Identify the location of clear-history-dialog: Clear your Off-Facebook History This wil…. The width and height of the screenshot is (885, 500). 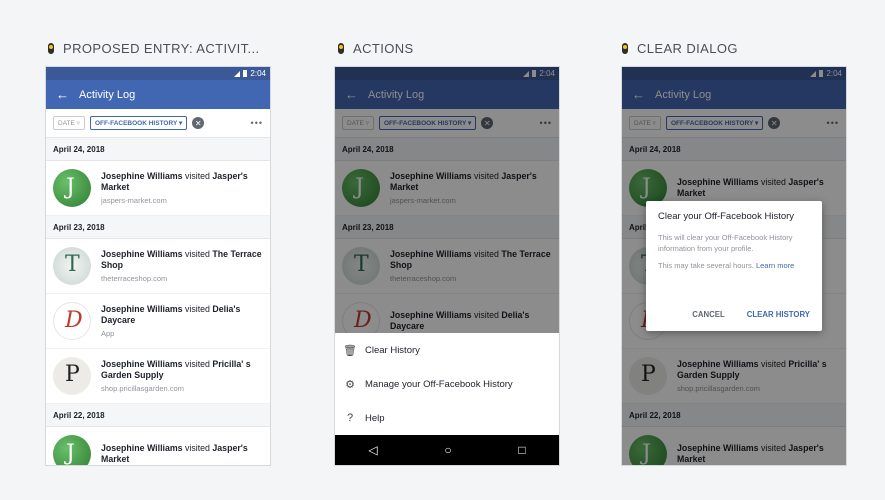
(734, 266).